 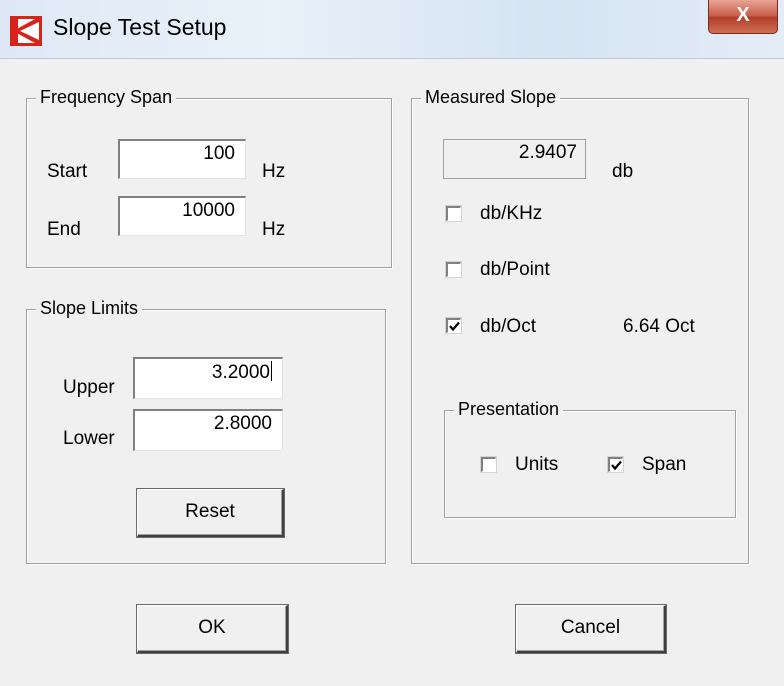 I want to click on span-checkbox, so click(x=615, y=464).